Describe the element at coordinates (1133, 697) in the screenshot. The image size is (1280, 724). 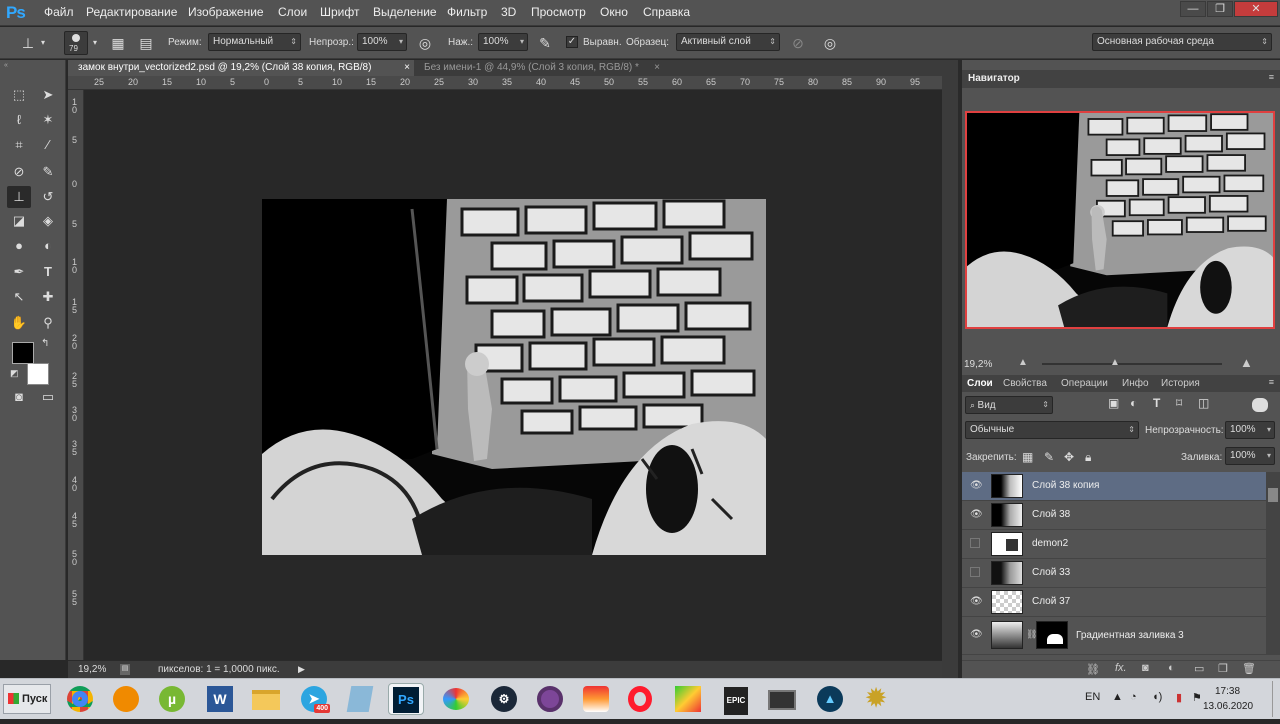
I see `network-icon: ◔` at that location.